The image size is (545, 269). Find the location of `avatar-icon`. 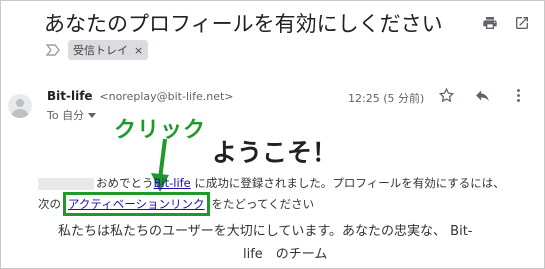

avatar-icon is located at coordinates (20, 108).